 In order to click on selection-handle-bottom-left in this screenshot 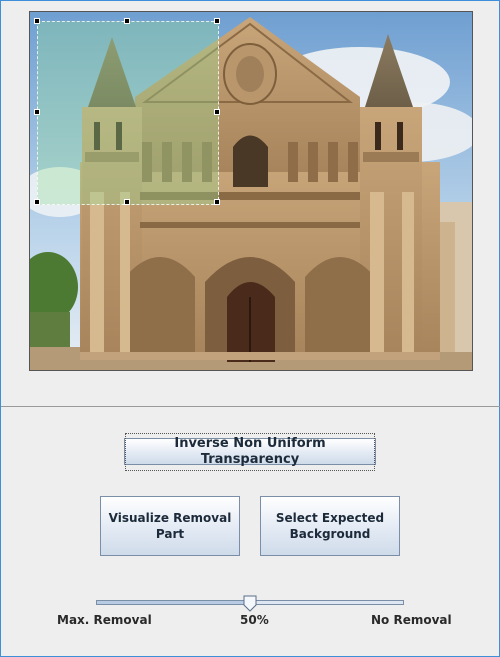, I will do `click(37, 202)`.